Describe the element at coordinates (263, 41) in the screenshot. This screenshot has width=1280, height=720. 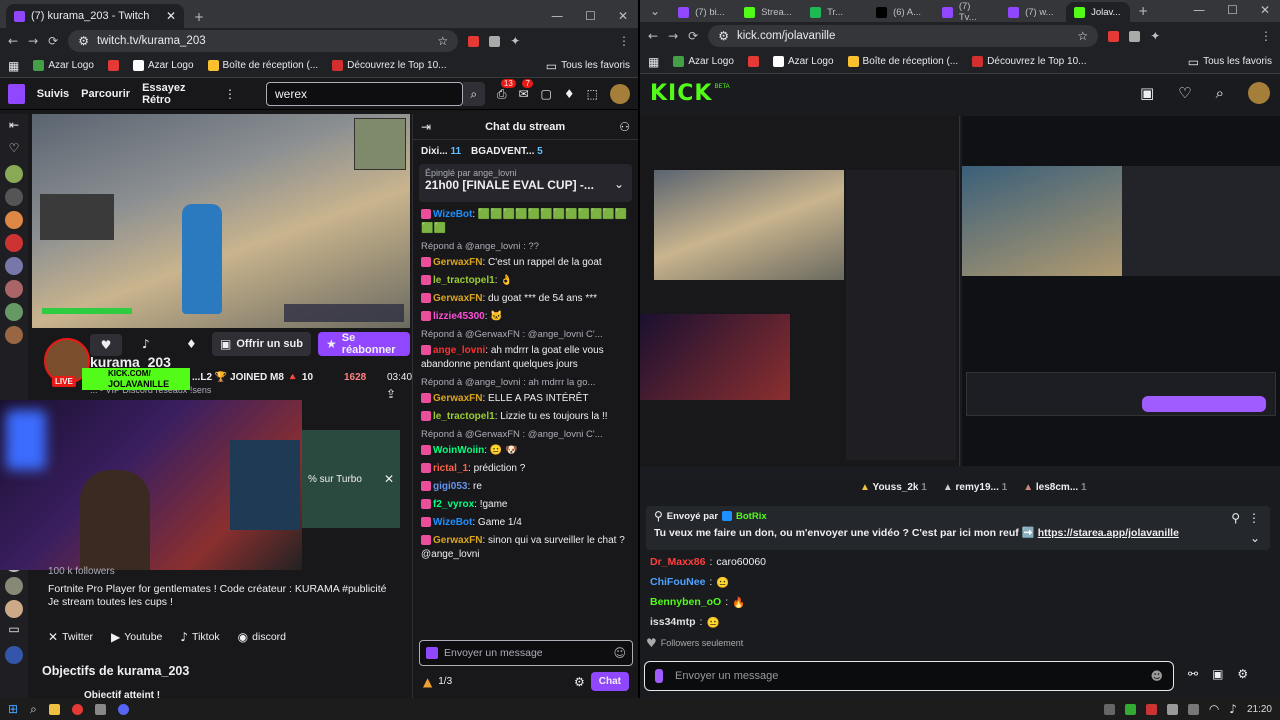
I see `address-bar: ⚙ twitch.tv/kurama_203 ☆` at that location.